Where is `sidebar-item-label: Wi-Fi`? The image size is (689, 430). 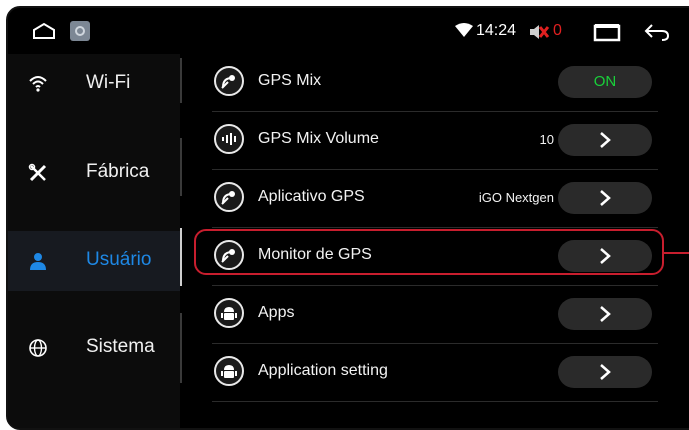 sidebar-item-label: Wi-Fi is located at coordinates (108, 82).